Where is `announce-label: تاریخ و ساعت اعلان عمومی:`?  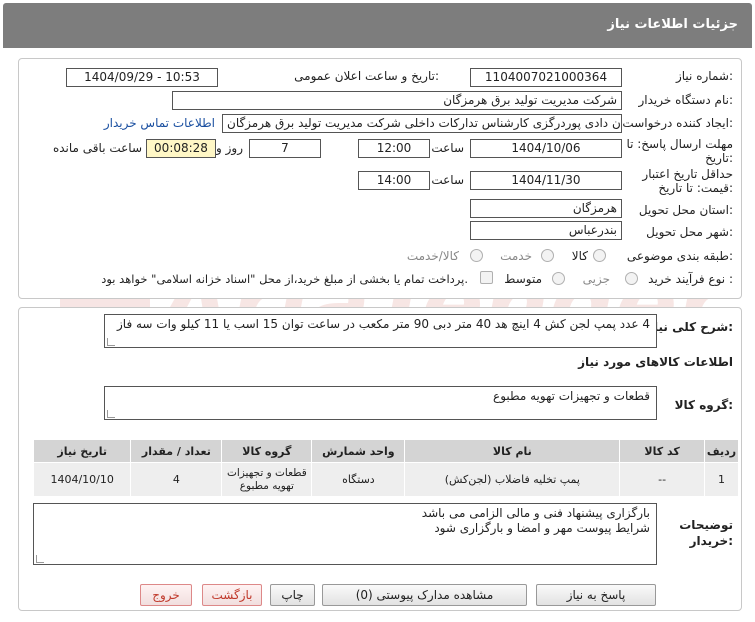 announce-label: تاریخ و ساعت اعلان عمومی: is located at coordinates (366, 76).